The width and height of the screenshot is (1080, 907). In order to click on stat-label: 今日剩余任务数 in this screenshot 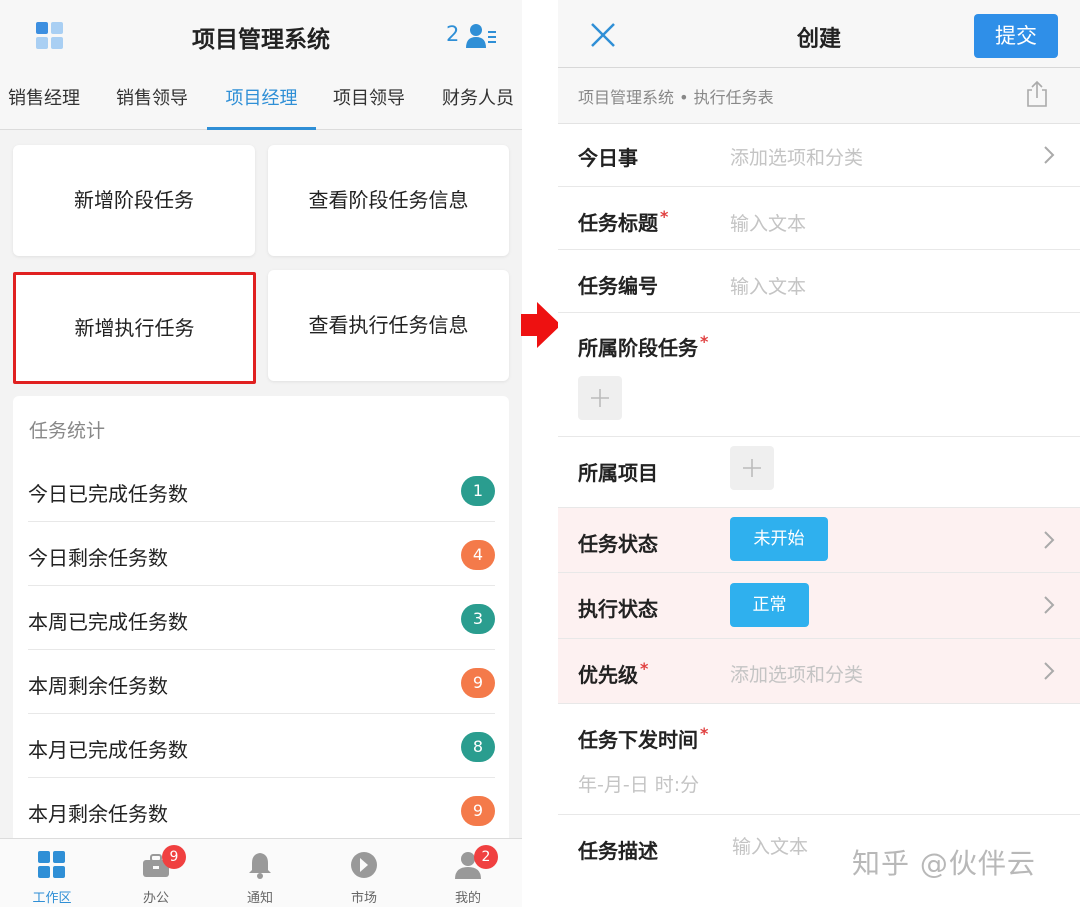, I will do `click(98, 558)`.